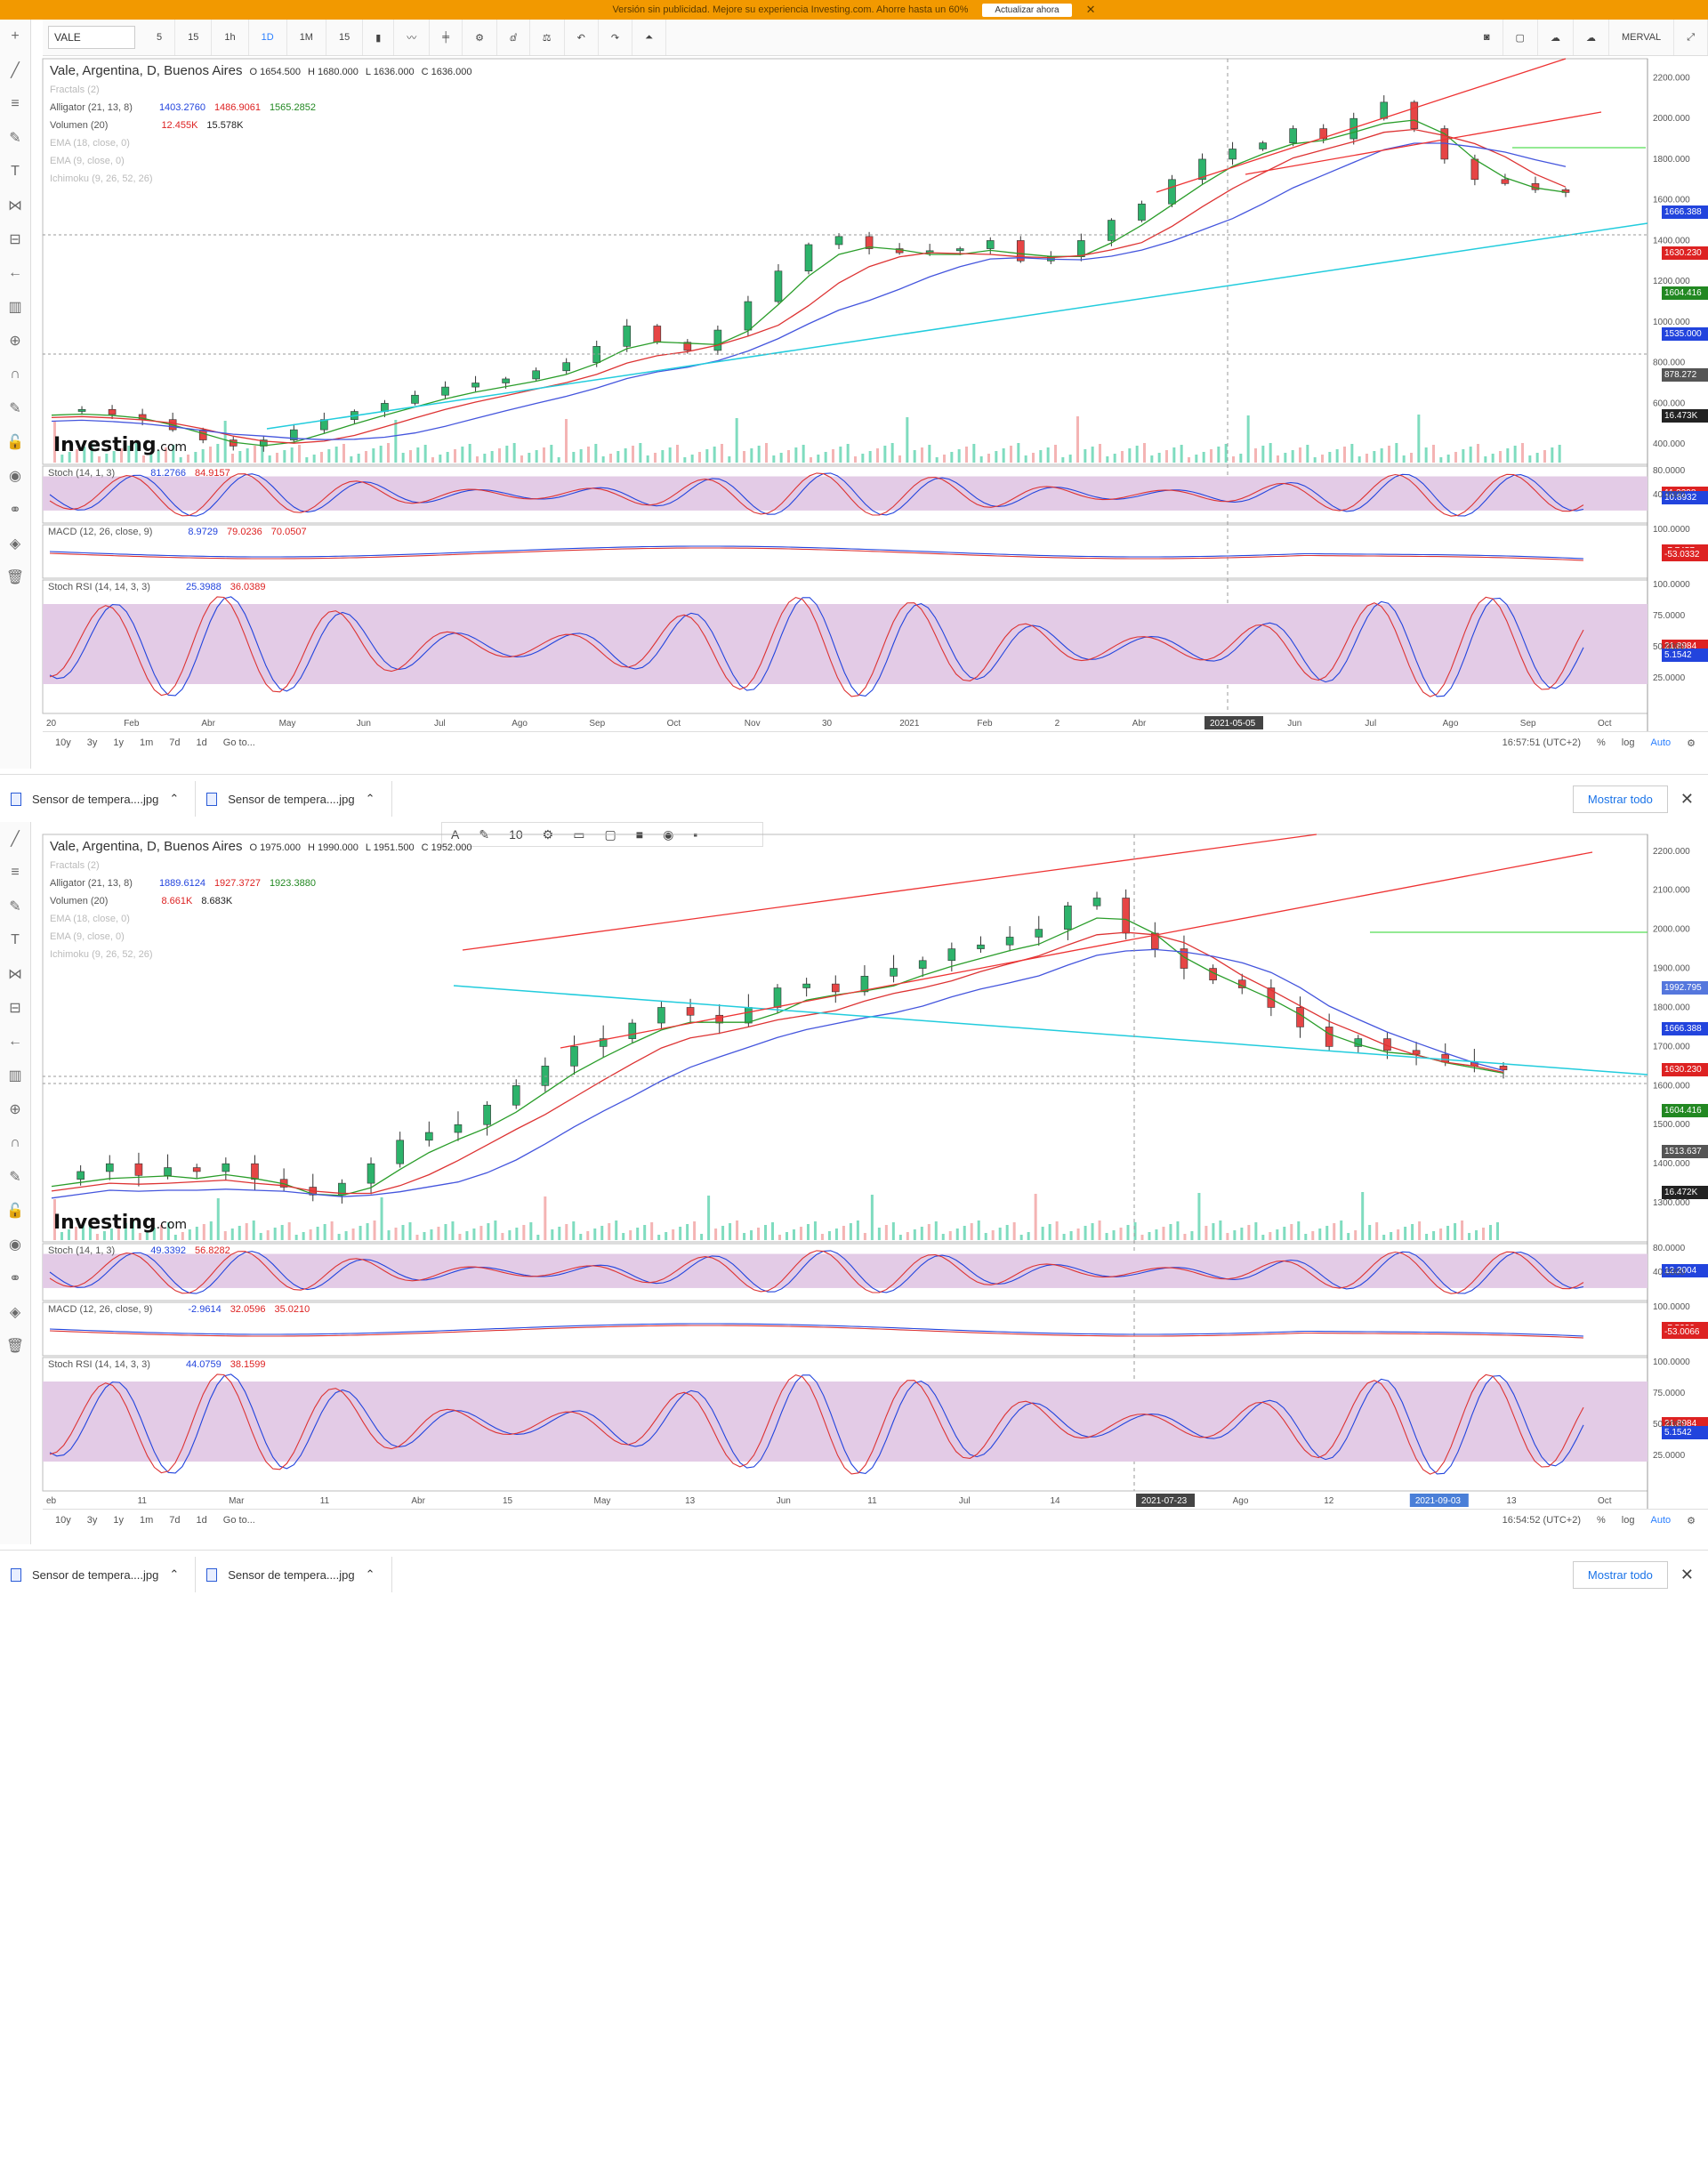  What do you see at coordinates (292, 883) in the screenshot?
I see `indicator-value: 1923.3880` at bounding box center [292, 883].